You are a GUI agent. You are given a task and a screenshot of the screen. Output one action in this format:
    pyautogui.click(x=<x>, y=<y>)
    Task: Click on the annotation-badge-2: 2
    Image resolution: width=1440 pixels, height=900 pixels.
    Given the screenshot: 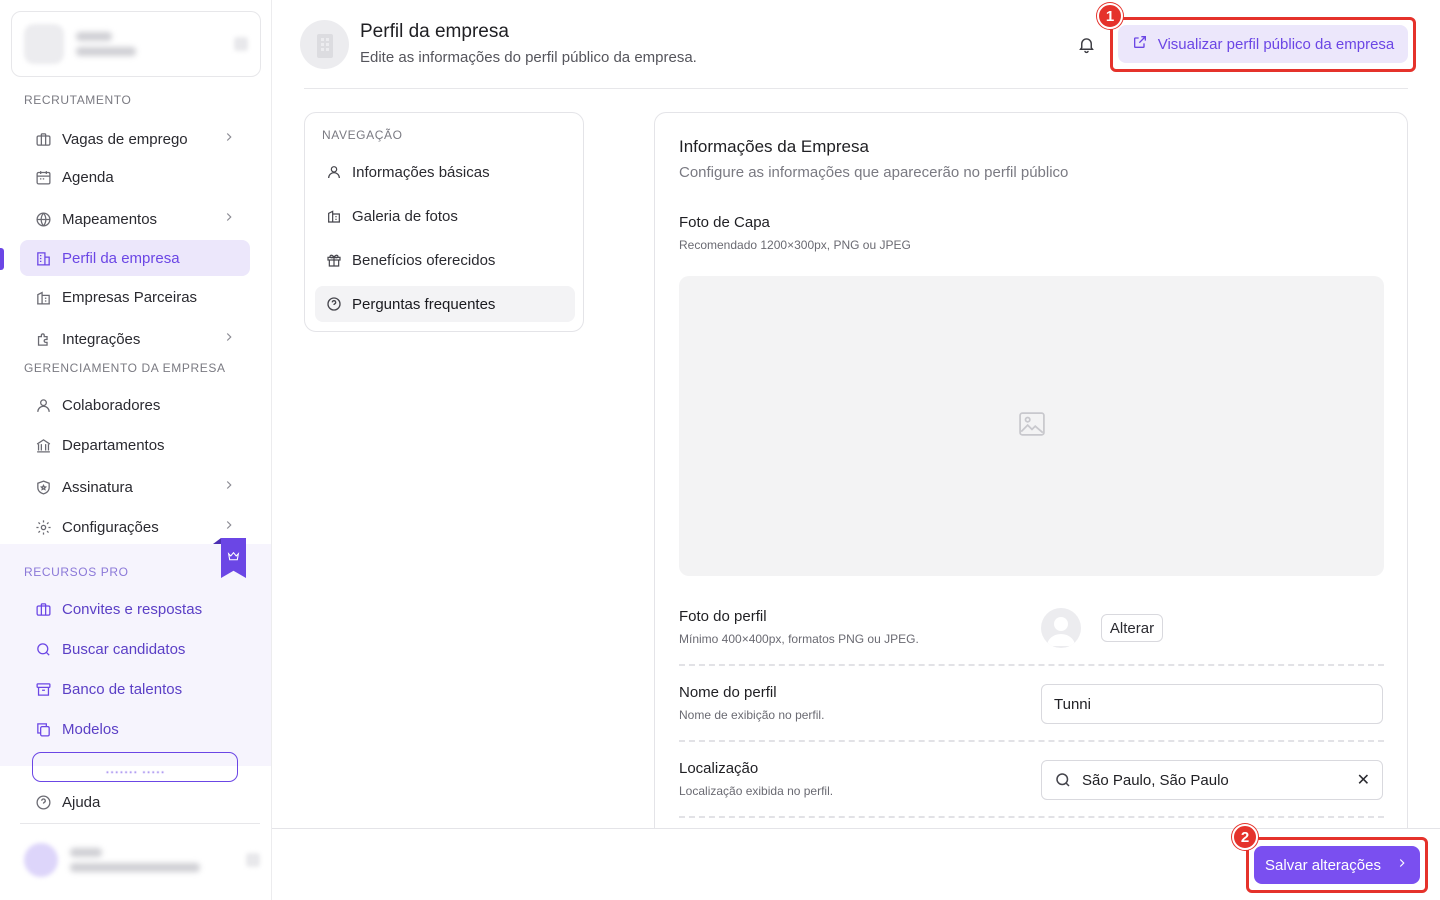 What is the action you would take?
    pyautogui.click(x=1245, y=837)
    